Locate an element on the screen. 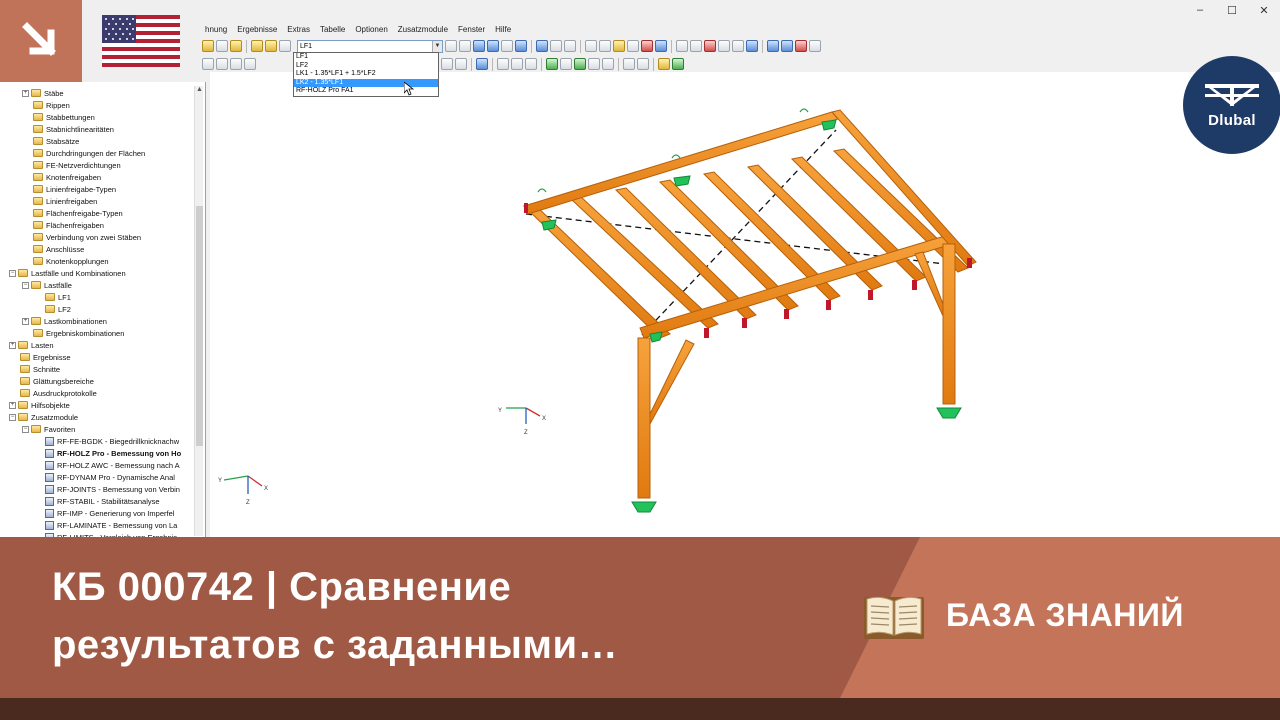  navigator-item: RF-FE-BGDK - Biegedrillknicknachw is located at coordinates (112, 441).